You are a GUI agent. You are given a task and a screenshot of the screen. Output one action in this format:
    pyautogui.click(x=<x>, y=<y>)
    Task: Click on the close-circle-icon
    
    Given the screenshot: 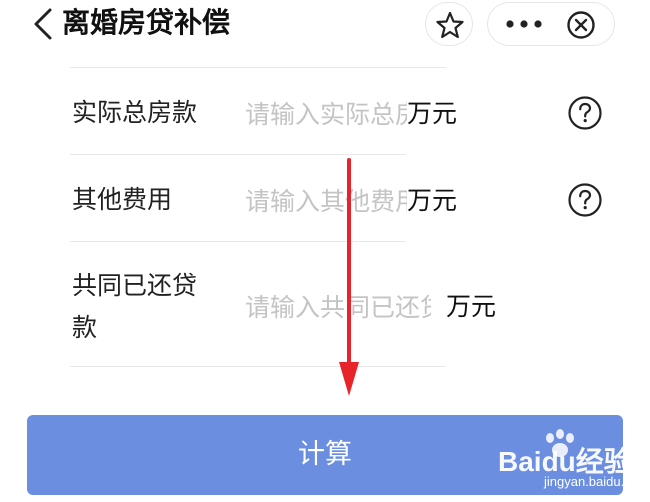 What is the action you would take?
    pyautogui.click(x=581, y=25)
    